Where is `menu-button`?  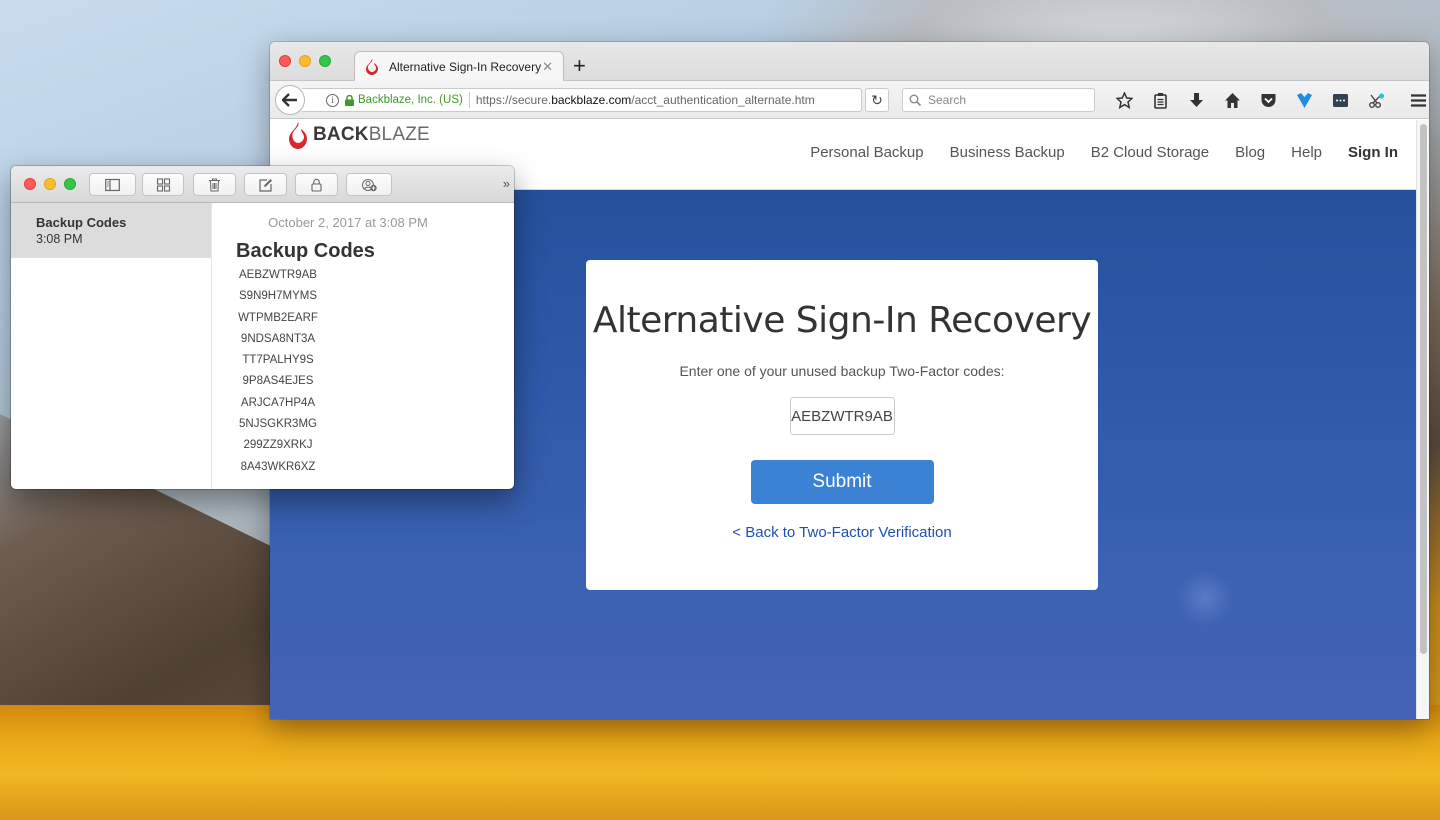
menu-button is located at coordinates (1414, 100).